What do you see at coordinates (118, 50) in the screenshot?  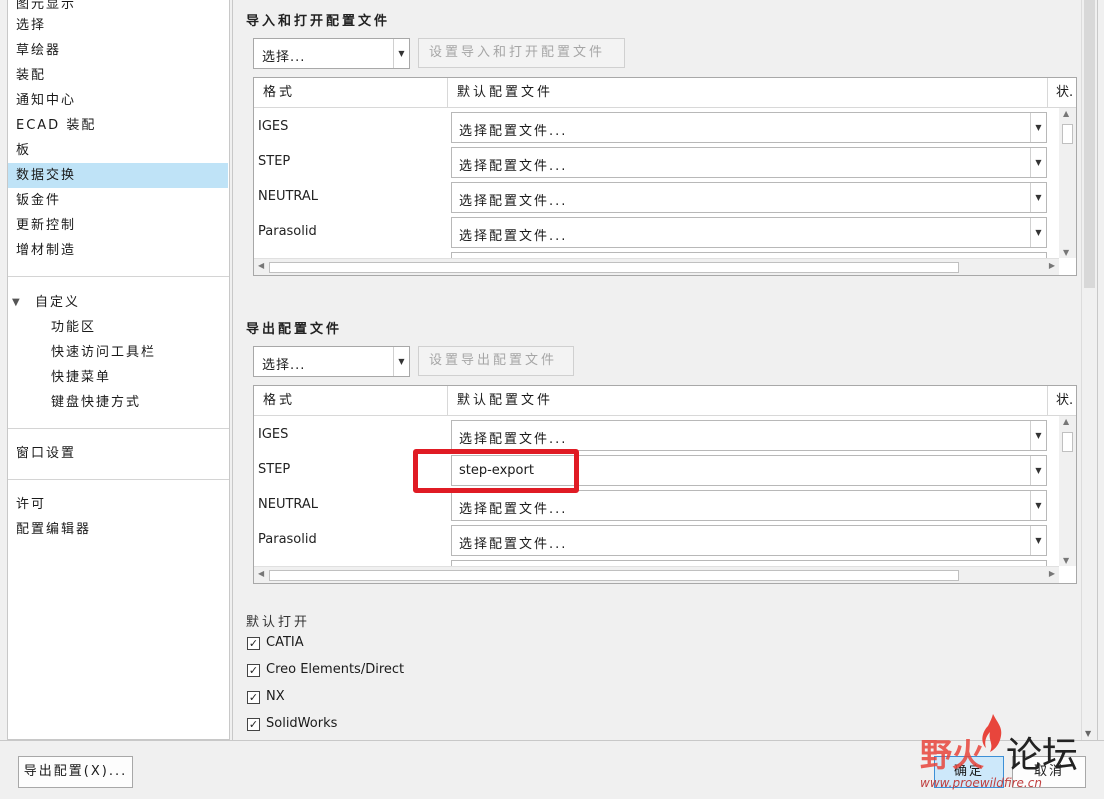 I see `sidebar-item-sketcher: 草绘器` at bounding box center [118, 50].